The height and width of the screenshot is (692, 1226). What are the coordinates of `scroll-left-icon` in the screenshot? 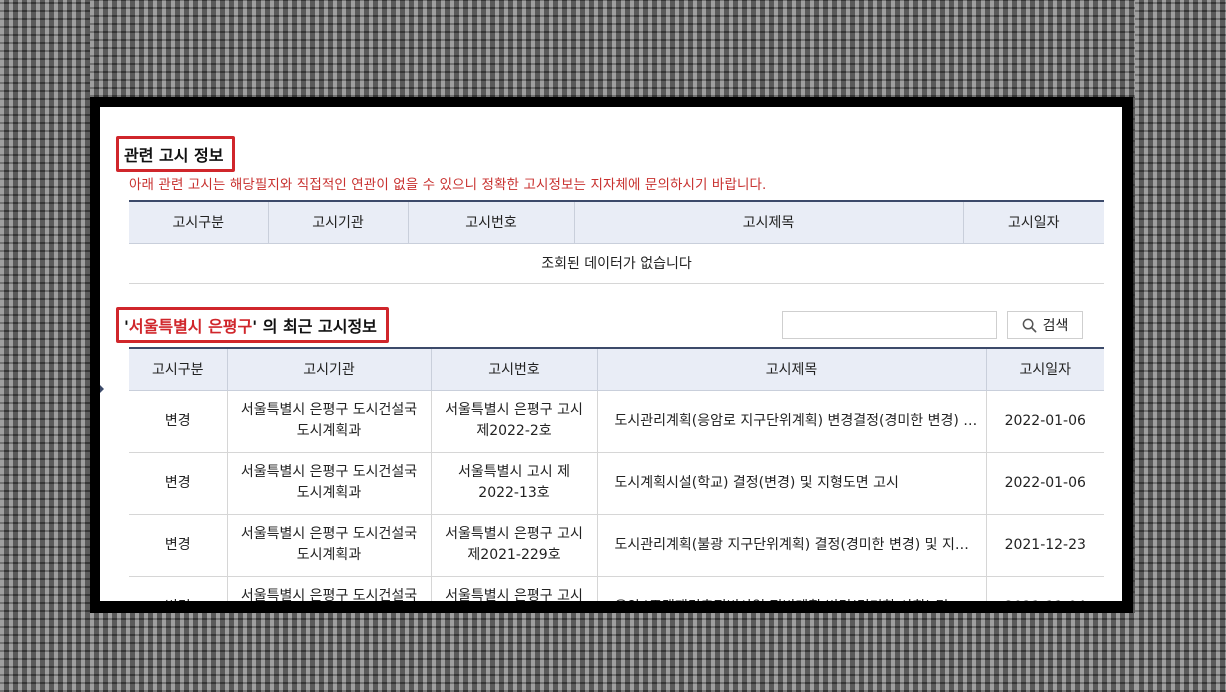 It's located at (102, 389).